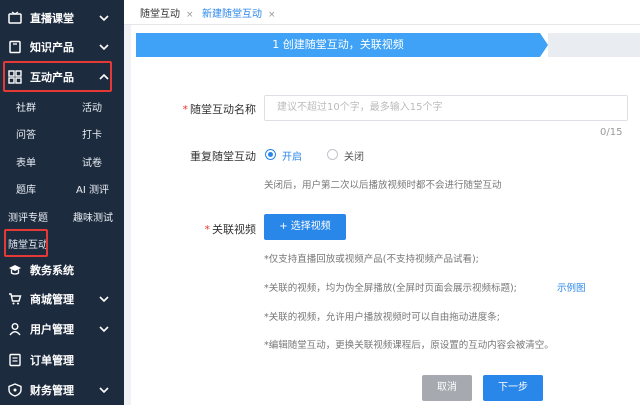 The width and height of the screenshot is (640, 405). I want to click on sidebar-sub-checkin: 打卡, so click(92, 133).